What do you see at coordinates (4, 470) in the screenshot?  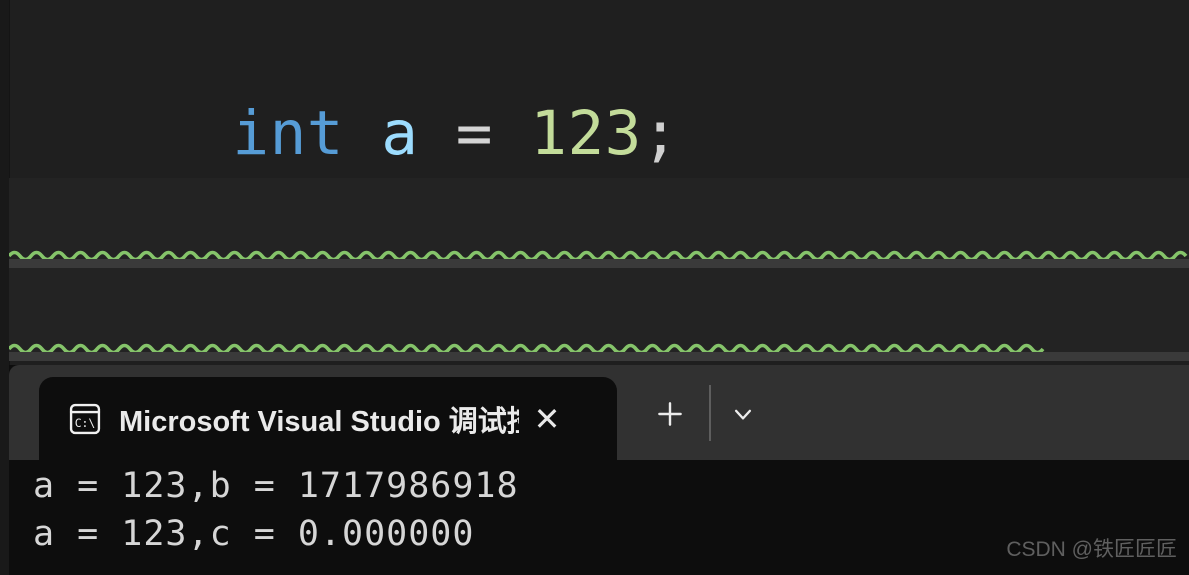 I see `terminal-gutter` at bounding box center [4, 470].